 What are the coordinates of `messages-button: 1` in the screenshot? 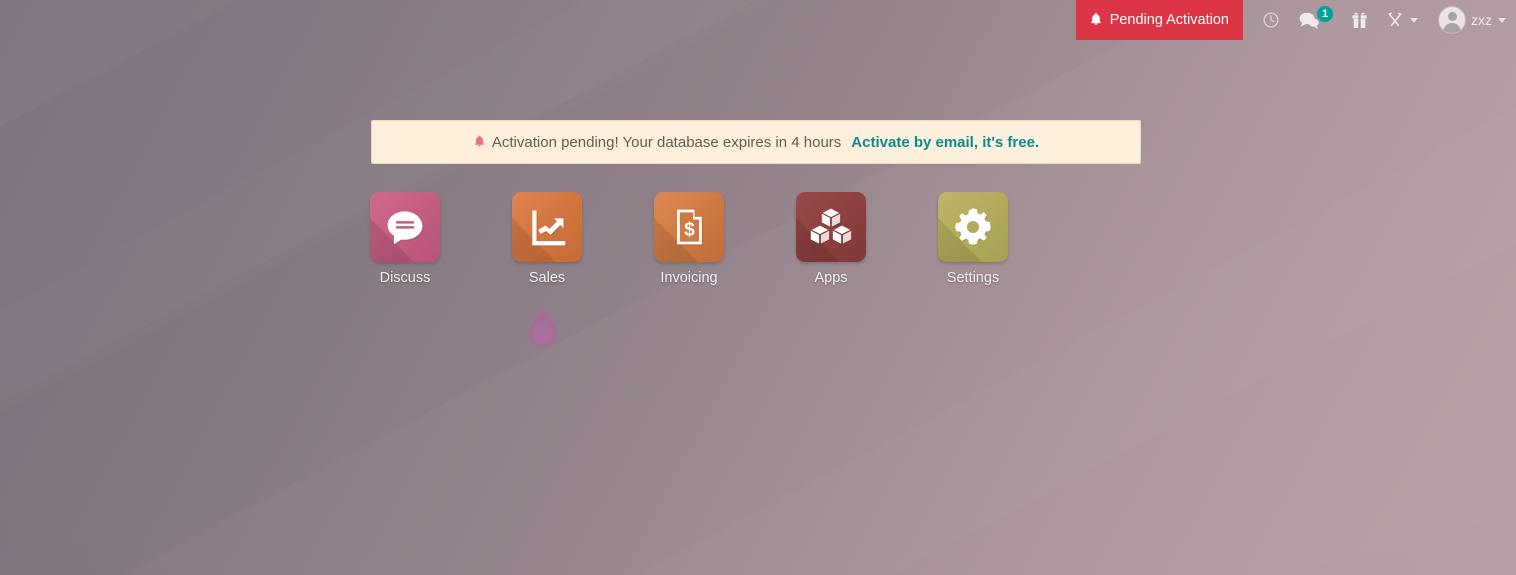 It's located at (1315, 20).